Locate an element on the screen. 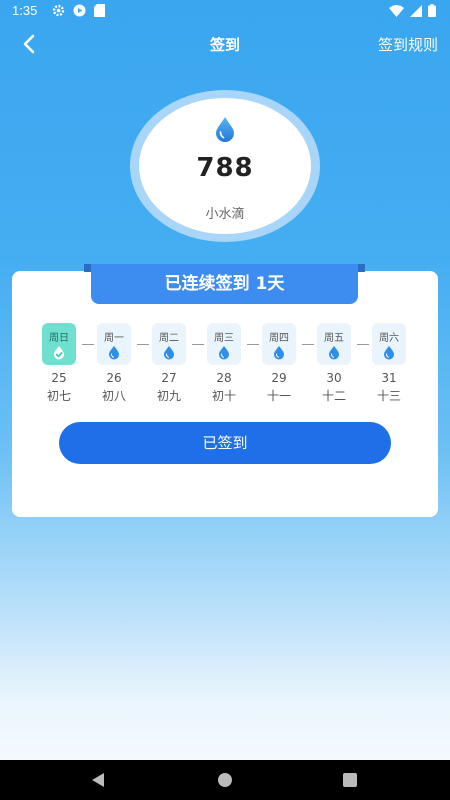 The height and width of the screenshot is (800, 450). wifi-icon is located at coordinates (396, 10).